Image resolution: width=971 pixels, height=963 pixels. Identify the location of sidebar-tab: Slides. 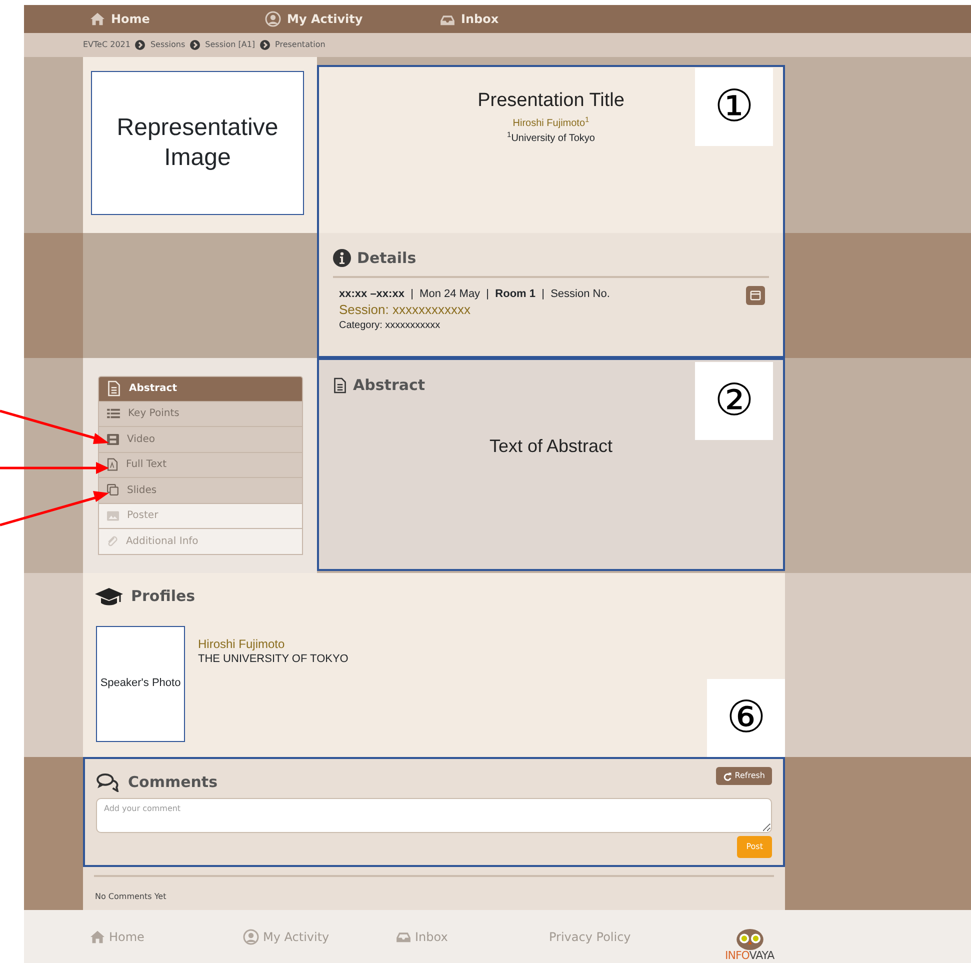
(200, 491).